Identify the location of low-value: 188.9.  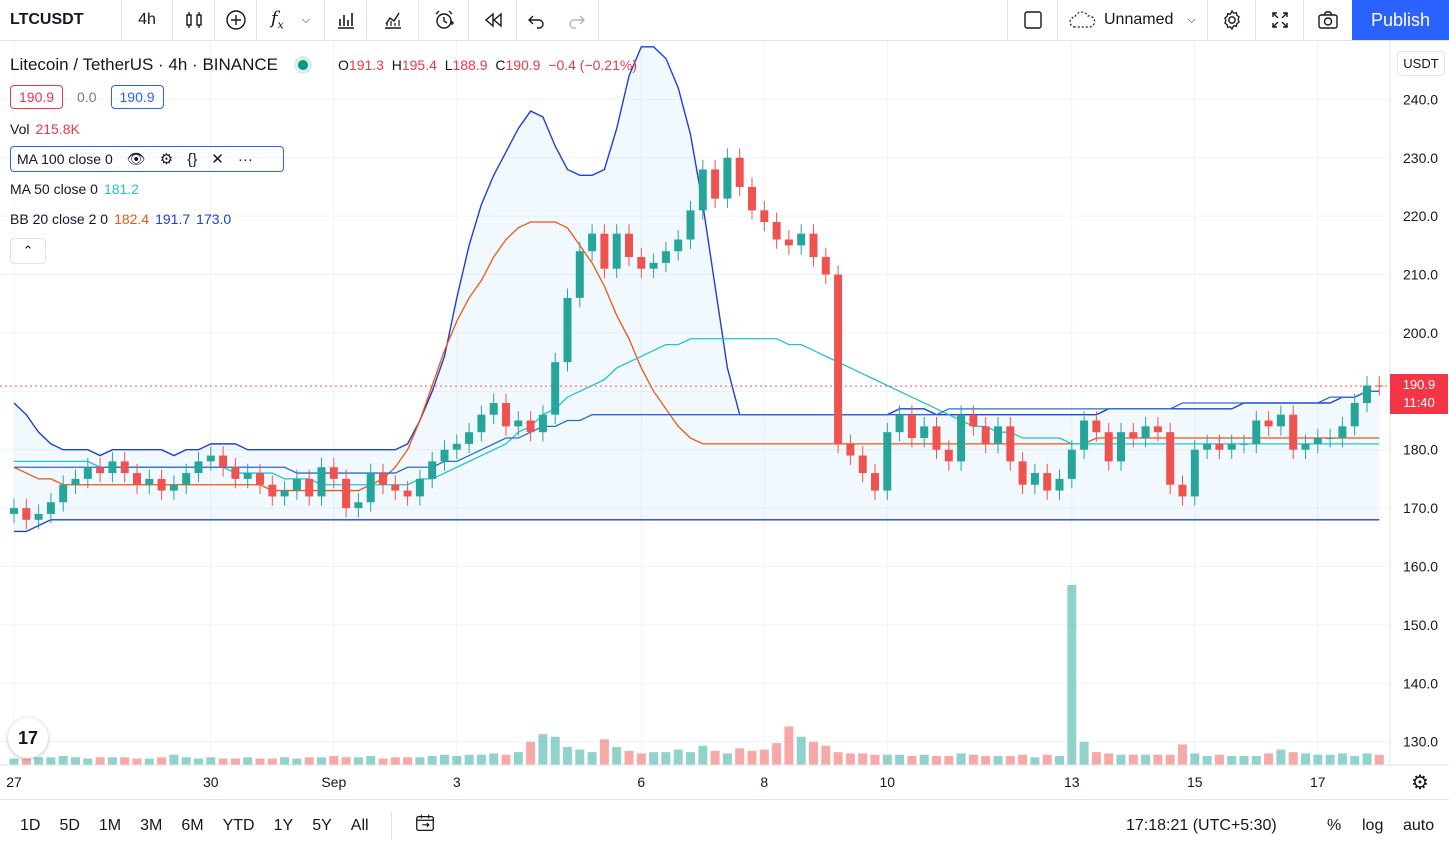
(470, 65).